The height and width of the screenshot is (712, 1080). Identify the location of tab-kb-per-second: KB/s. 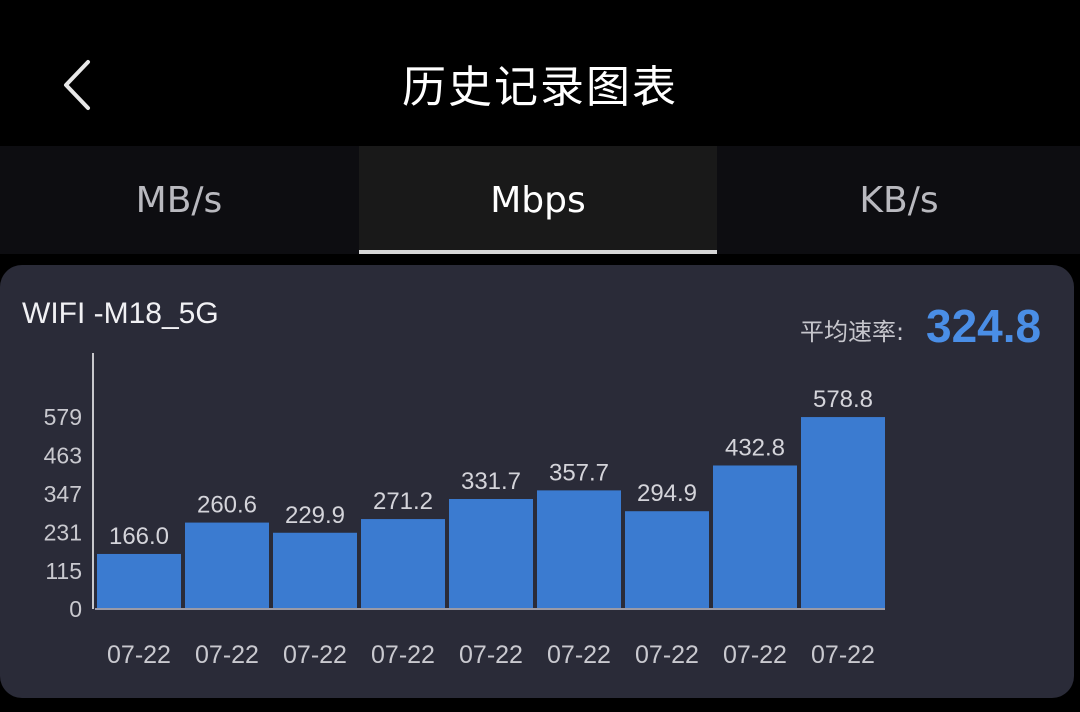
(899, 200).